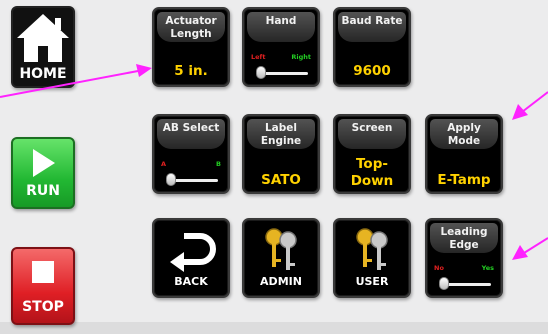  Describe the element at coordinates (372, 71) in the screenshot. I see `baud-rate-value: 9600` at that location.